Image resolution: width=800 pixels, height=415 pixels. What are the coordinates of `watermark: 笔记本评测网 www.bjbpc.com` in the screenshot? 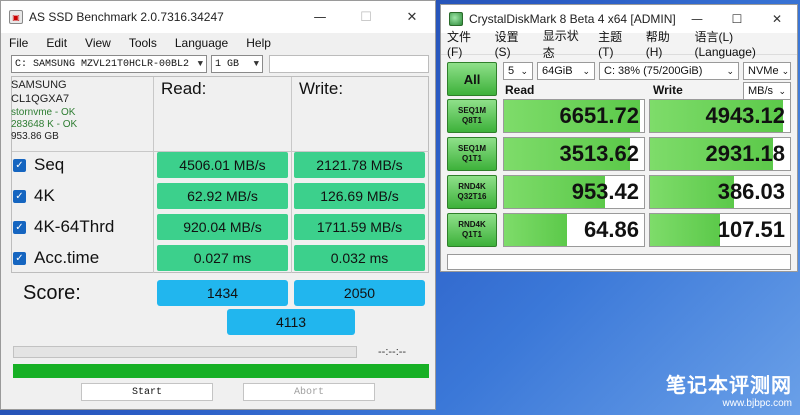 It's located at (729, 389).